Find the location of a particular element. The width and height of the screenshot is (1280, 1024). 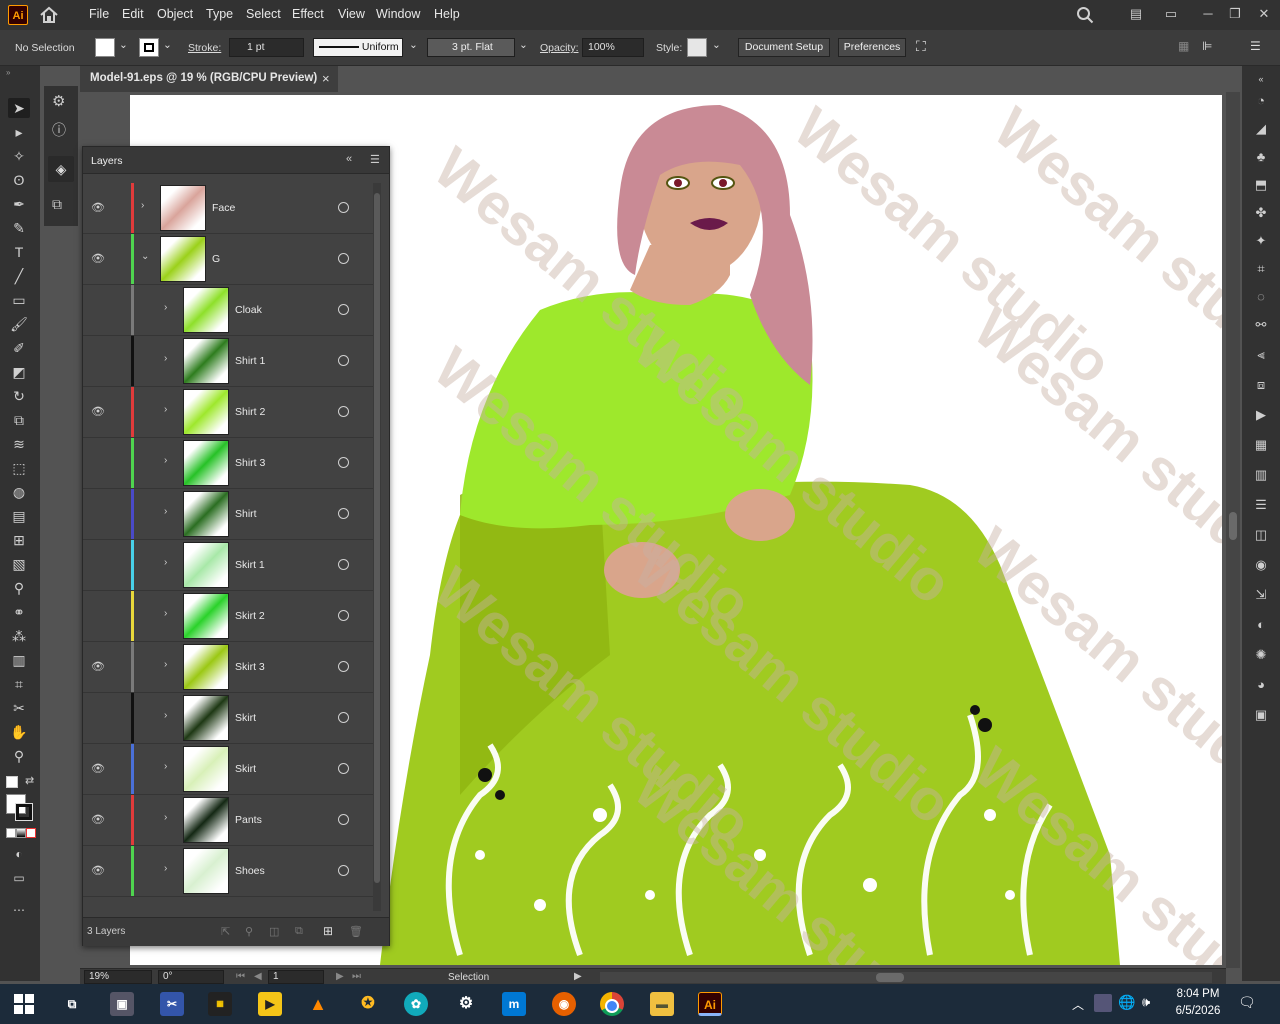

expand-panels-icon: « is located at coordinates (1261, 79).